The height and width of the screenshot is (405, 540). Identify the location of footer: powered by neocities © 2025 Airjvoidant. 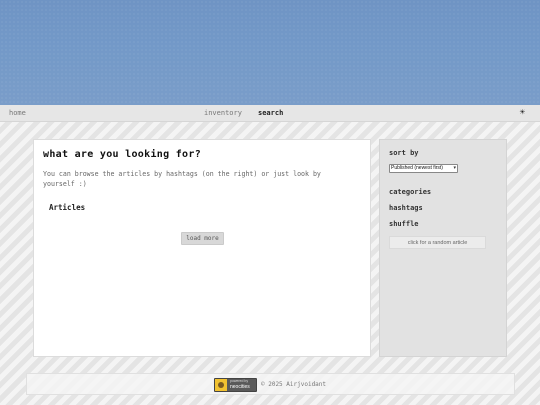
(270, 384).